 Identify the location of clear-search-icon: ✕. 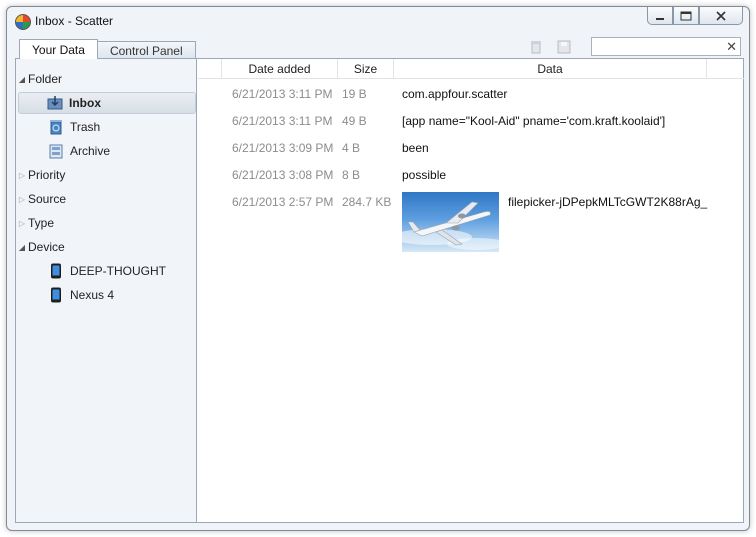
(731, 47).